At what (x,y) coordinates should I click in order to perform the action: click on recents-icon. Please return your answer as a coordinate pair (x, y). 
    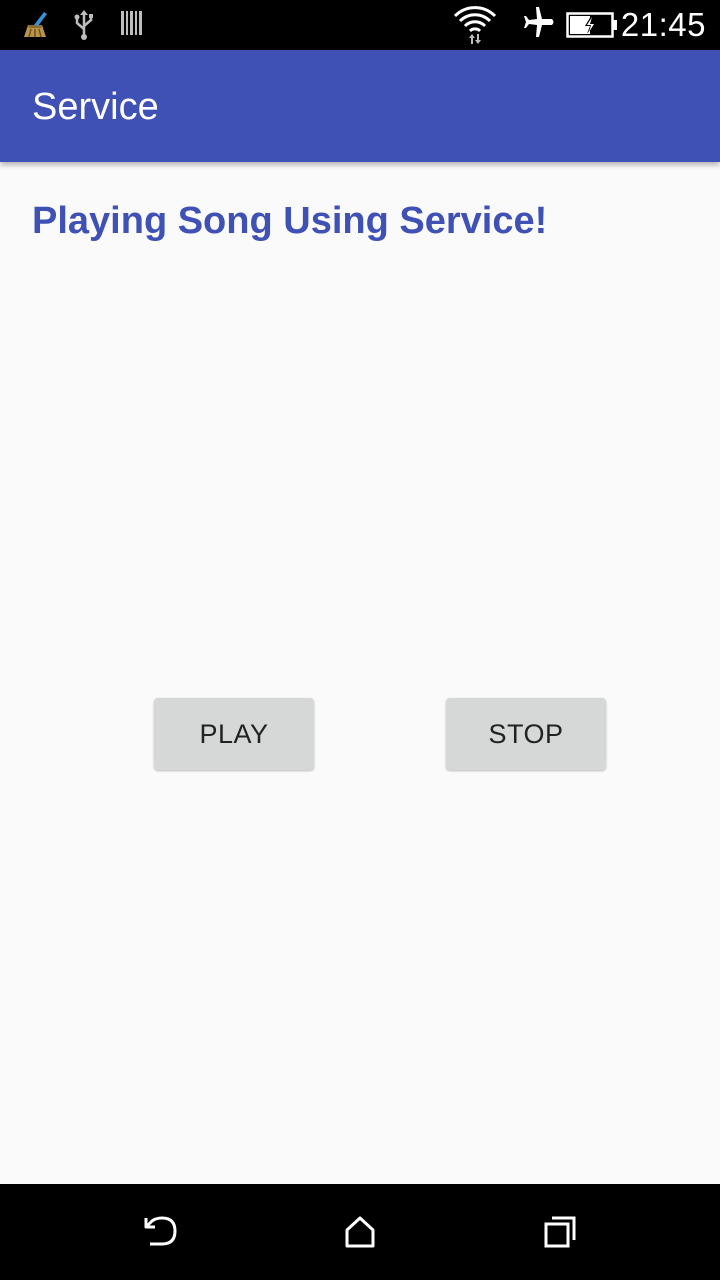
    Looking at the image, I should click on (560, 1232).